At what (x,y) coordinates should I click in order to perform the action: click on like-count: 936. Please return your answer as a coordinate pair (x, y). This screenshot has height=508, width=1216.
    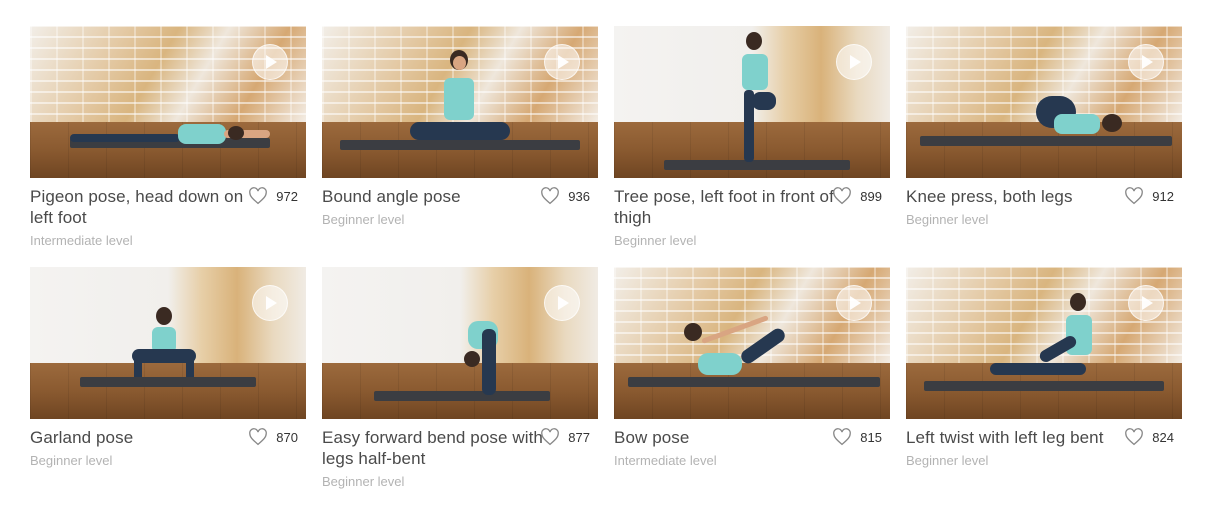
    Looking at the image, I should click on (579, 196).